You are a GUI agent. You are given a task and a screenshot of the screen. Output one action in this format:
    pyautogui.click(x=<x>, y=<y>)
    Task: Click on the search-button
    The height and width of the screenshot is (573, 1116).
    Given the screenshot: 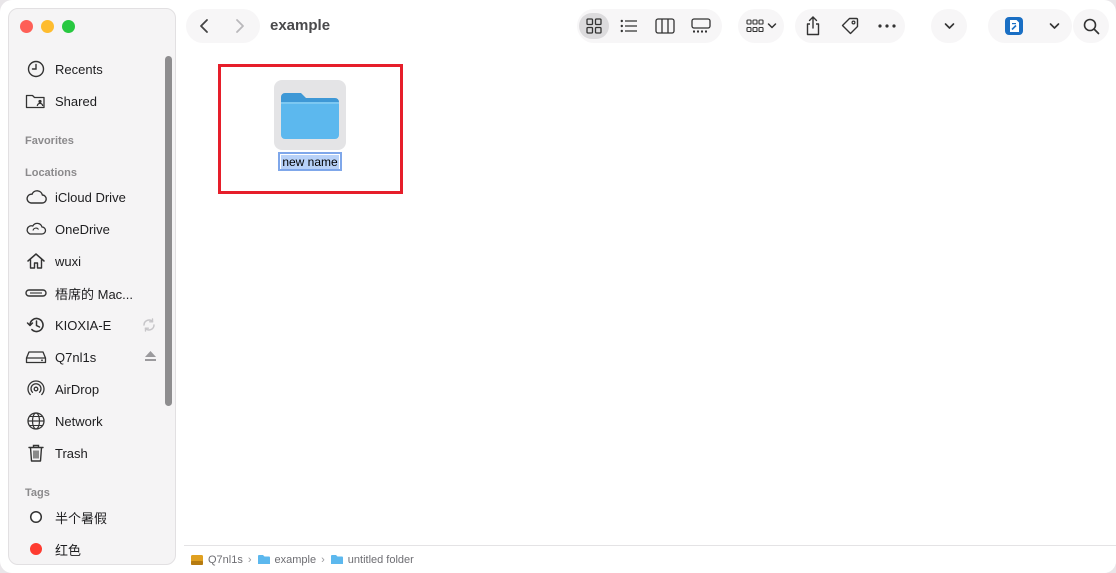 What is the action you would take?
    pyautogui.click(x=1091, y=26)
    